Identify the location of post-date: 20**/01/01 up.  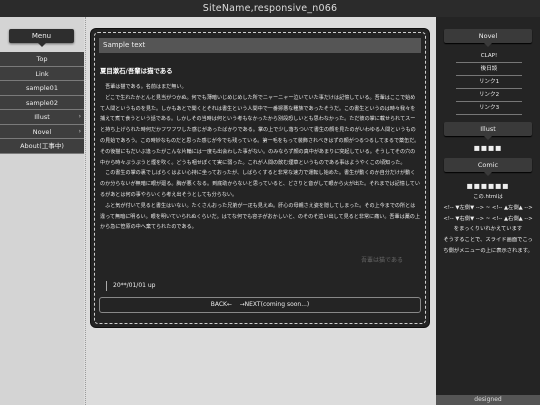
(130, 286).